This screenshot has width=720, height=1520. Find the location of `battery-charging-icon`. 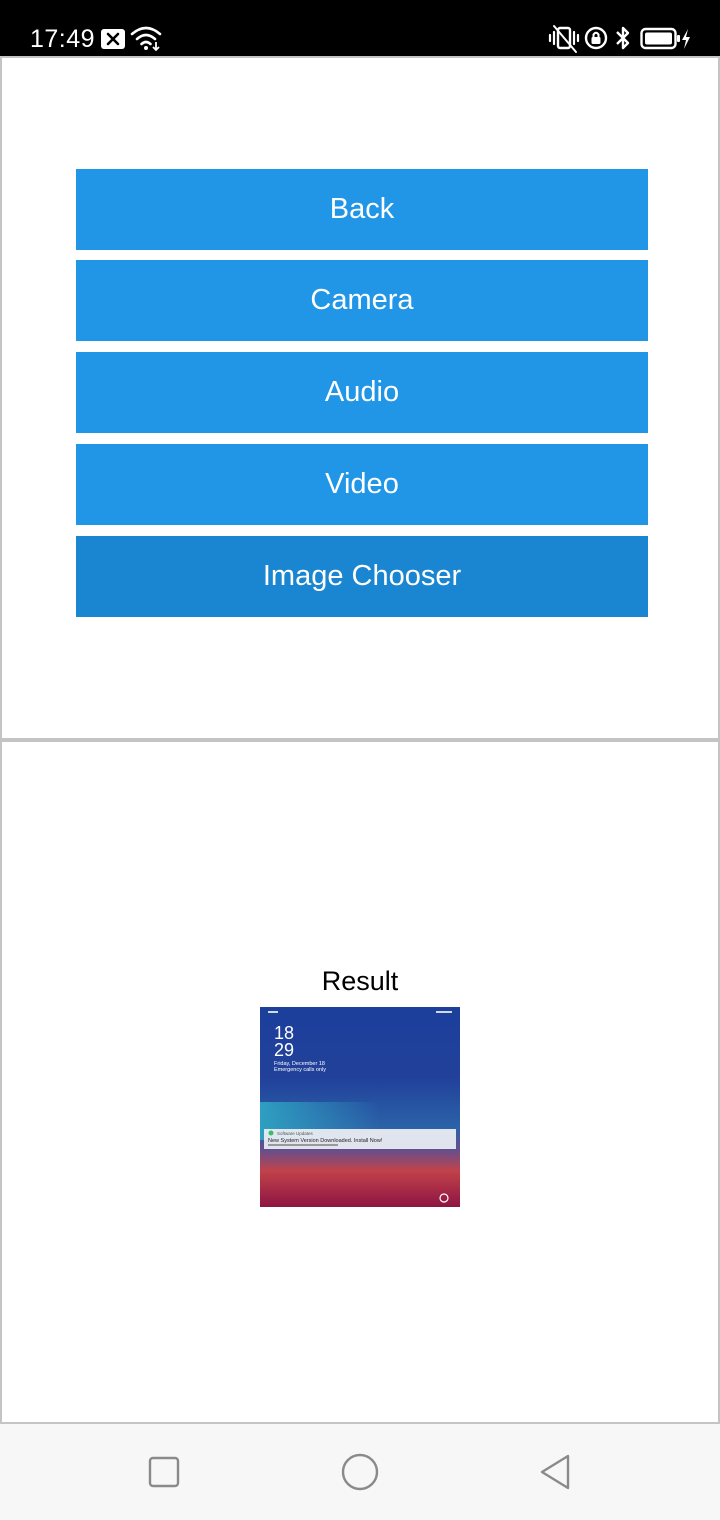

battery-charging-icon is located at coordinates (666, 41).